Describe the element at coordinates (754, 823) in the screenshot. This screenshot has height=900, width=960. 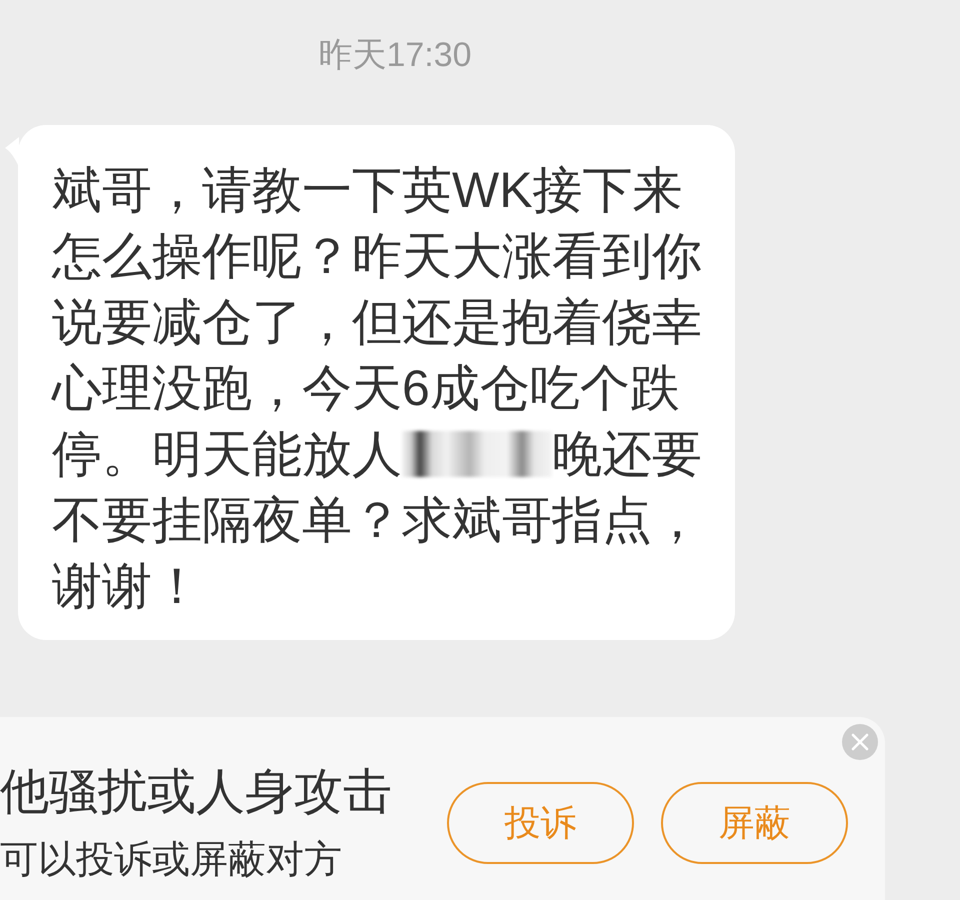
I see `block-button: 屏蔽` at that location.